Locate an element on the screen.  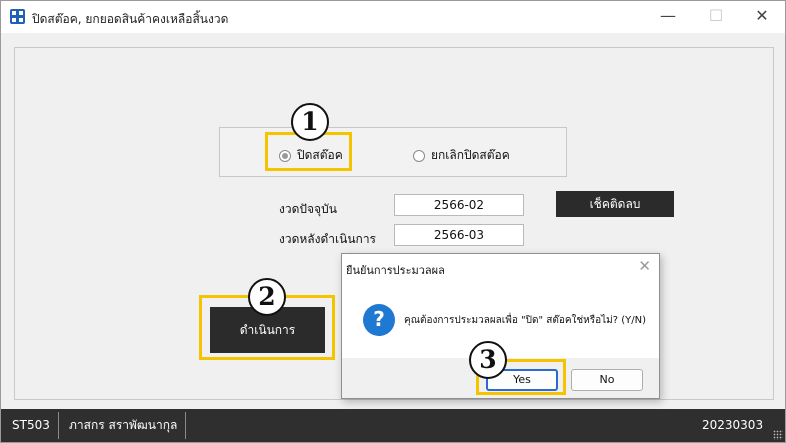
status-code: ST503 is located at coordinates (31, 425).